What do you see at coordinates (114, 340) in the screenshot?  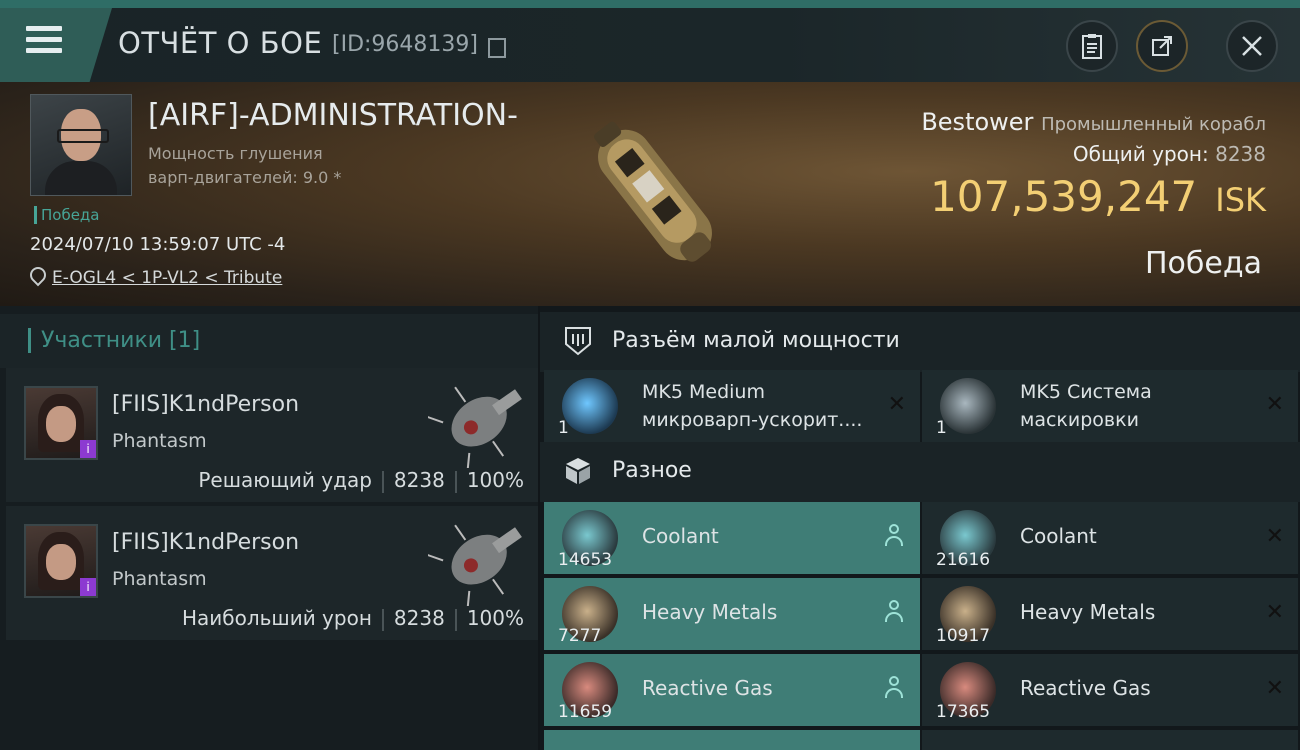 I see `participants-title: Участники [1]` at bounding box center [114, 340].